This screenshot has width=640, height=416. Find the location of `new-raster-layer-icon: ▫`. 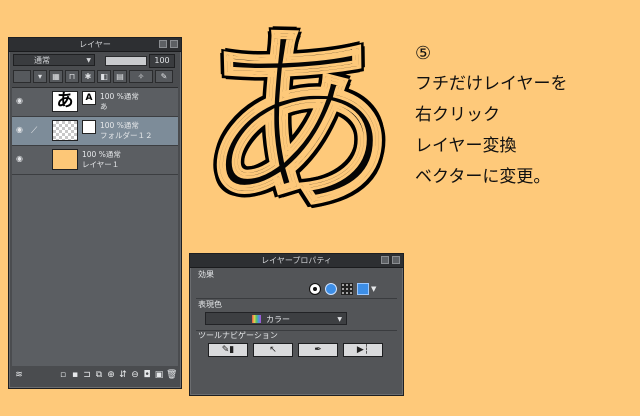

new-raster-layer-icon: ▫ is located at coordinates (63, 375).